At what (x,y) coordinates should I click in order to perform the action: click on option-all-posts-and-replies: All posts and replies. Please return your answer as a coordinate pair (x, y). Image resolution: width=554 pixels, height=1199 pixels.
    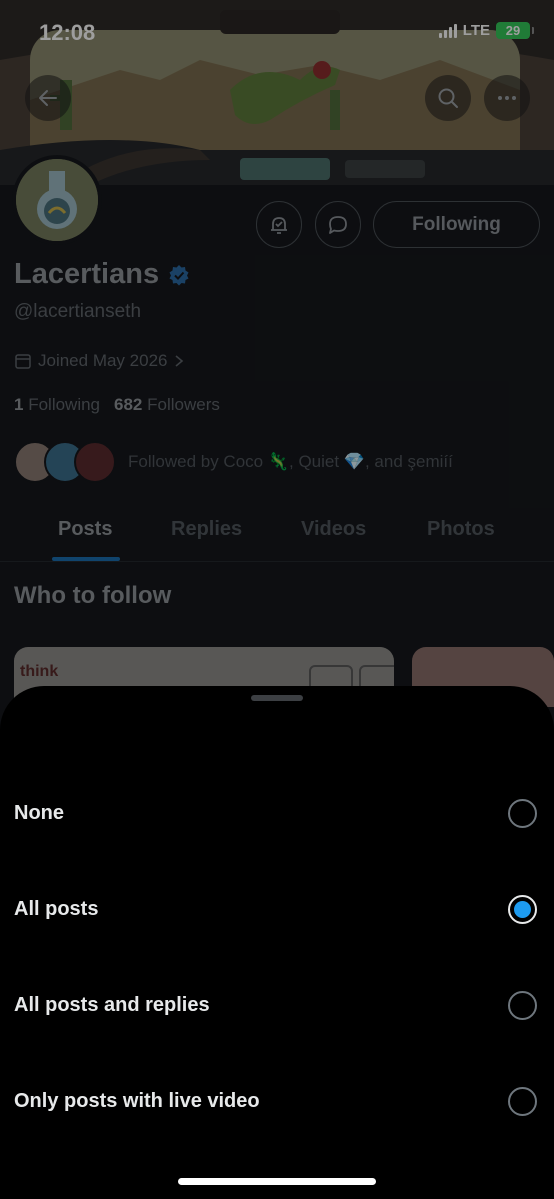
    Looking at the image, I should click on (277, 1005).